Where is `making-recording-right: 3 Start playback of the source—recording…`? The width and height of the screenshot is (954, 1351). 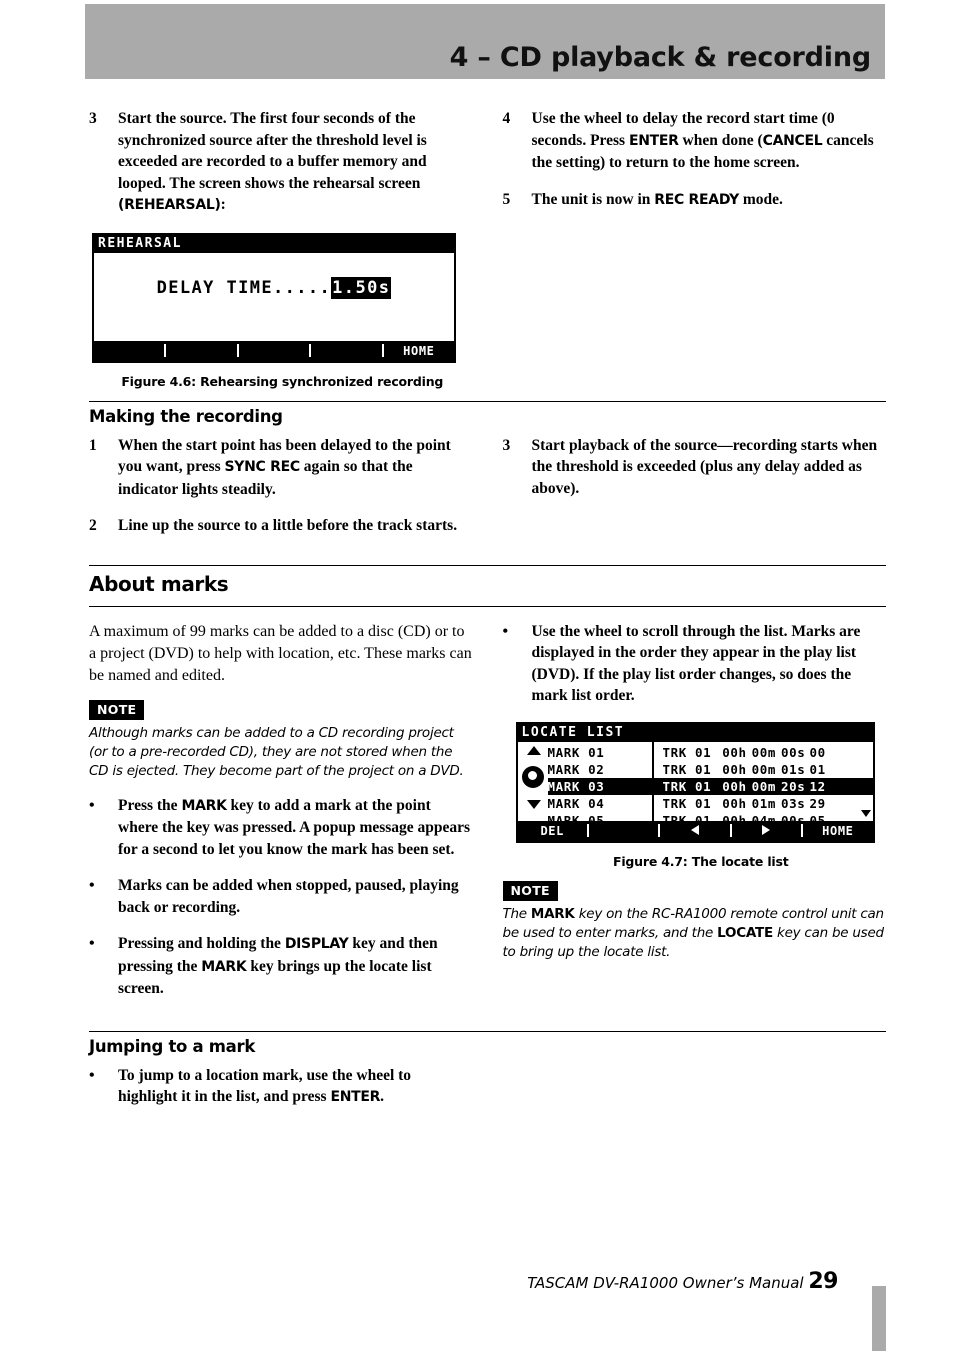 making-recording-right: 3 Start playback of the source—recording… is located at coordinates (695, 493).